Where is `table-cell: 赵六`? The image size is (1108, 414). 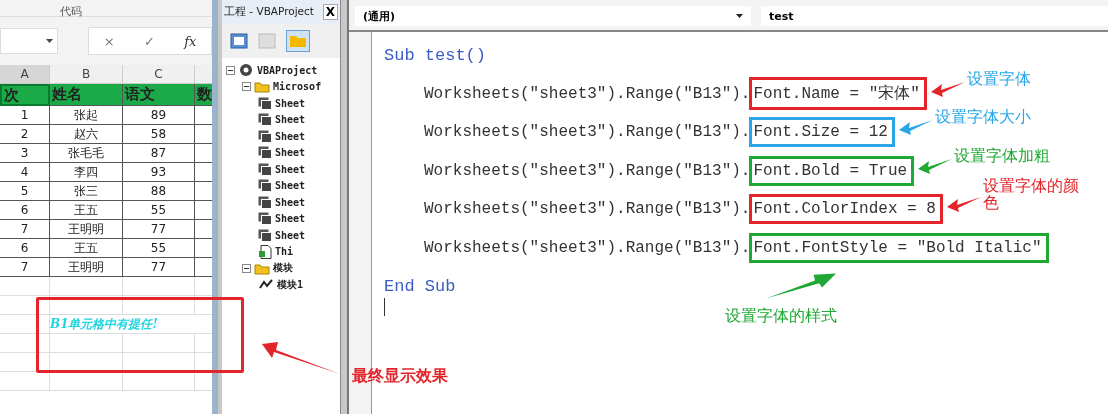
table-cell: 赵六 is located at coordinates (86, 134).